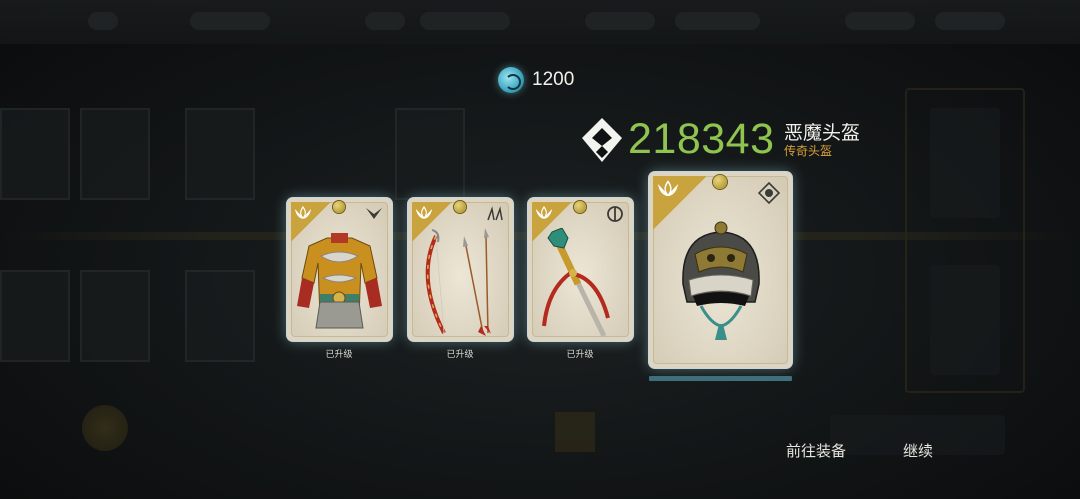 This screenshot has width=1080, height=499. Describe the element at coordinates (576, 283) in the screenshot. I see `staff-art-icon` at that location.